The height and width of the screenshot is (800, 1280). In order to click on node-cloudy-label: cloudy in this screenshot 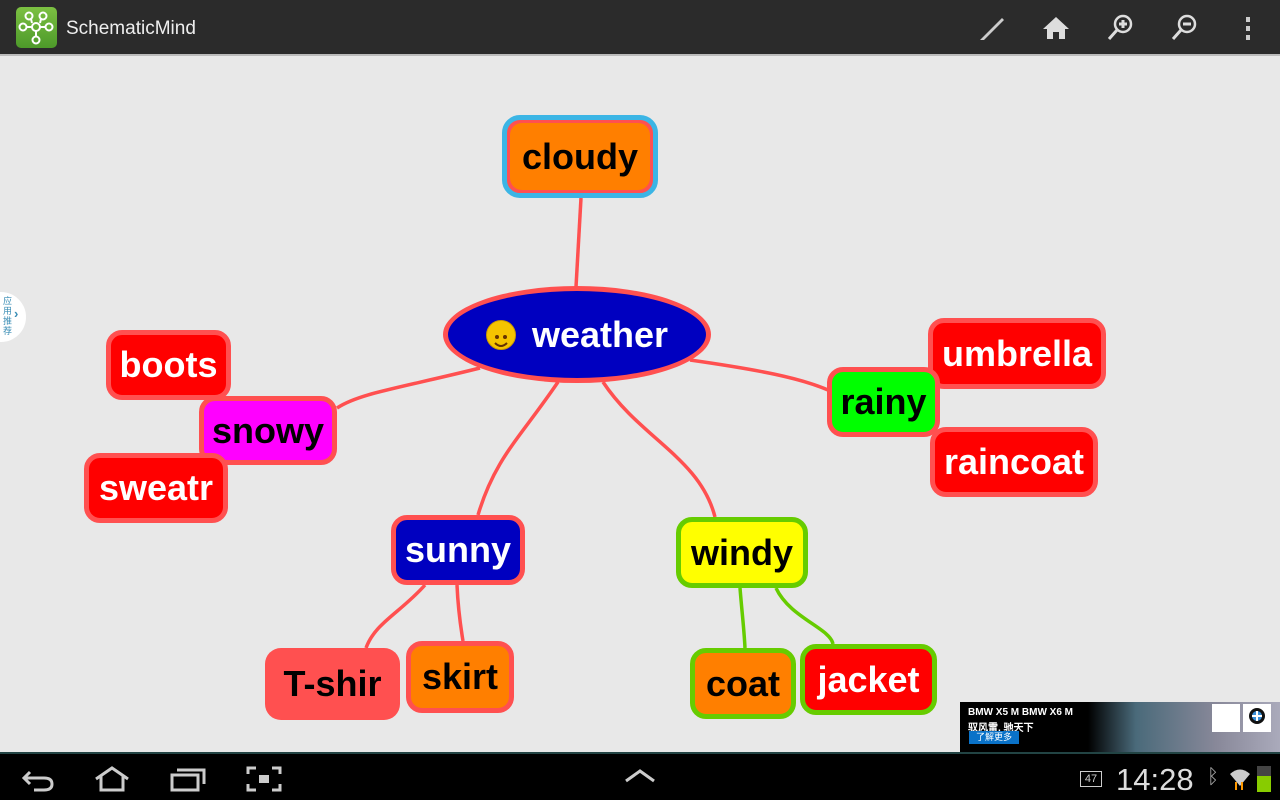, I will do `click(580, 156)`.